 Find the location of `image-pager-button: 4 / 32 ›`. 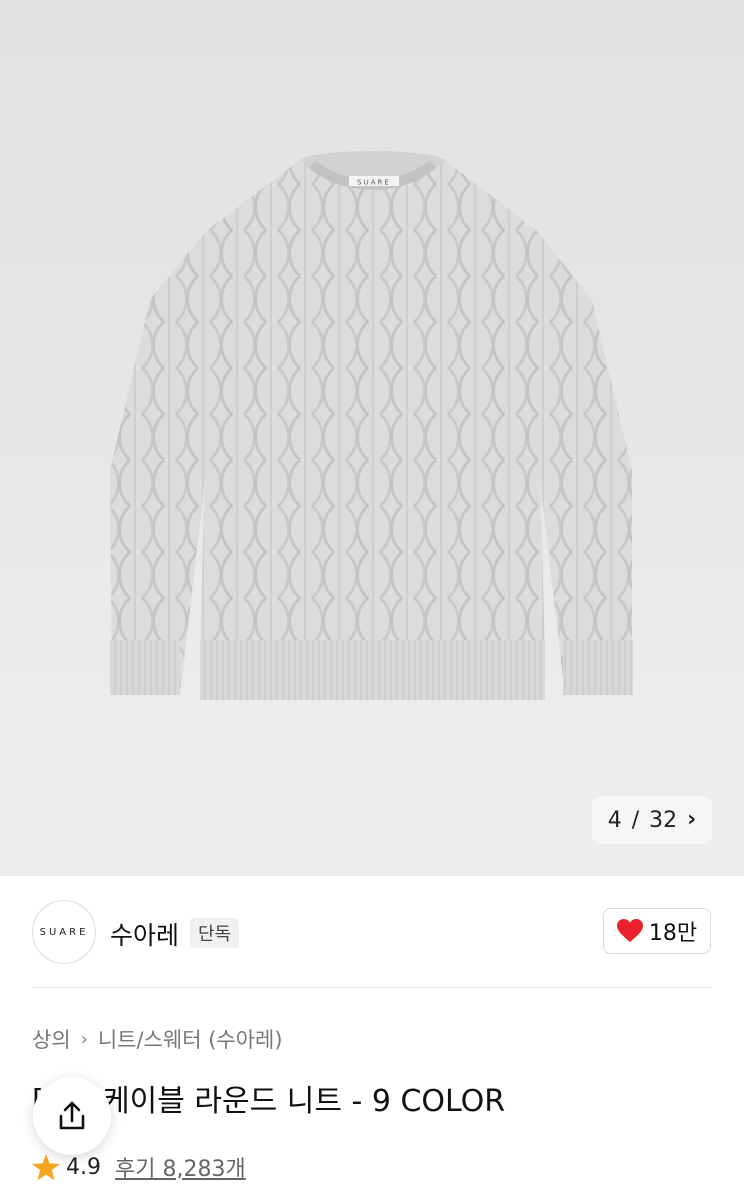

image-pager-button: 4 / 32 › is located at coordinates (652, 820).